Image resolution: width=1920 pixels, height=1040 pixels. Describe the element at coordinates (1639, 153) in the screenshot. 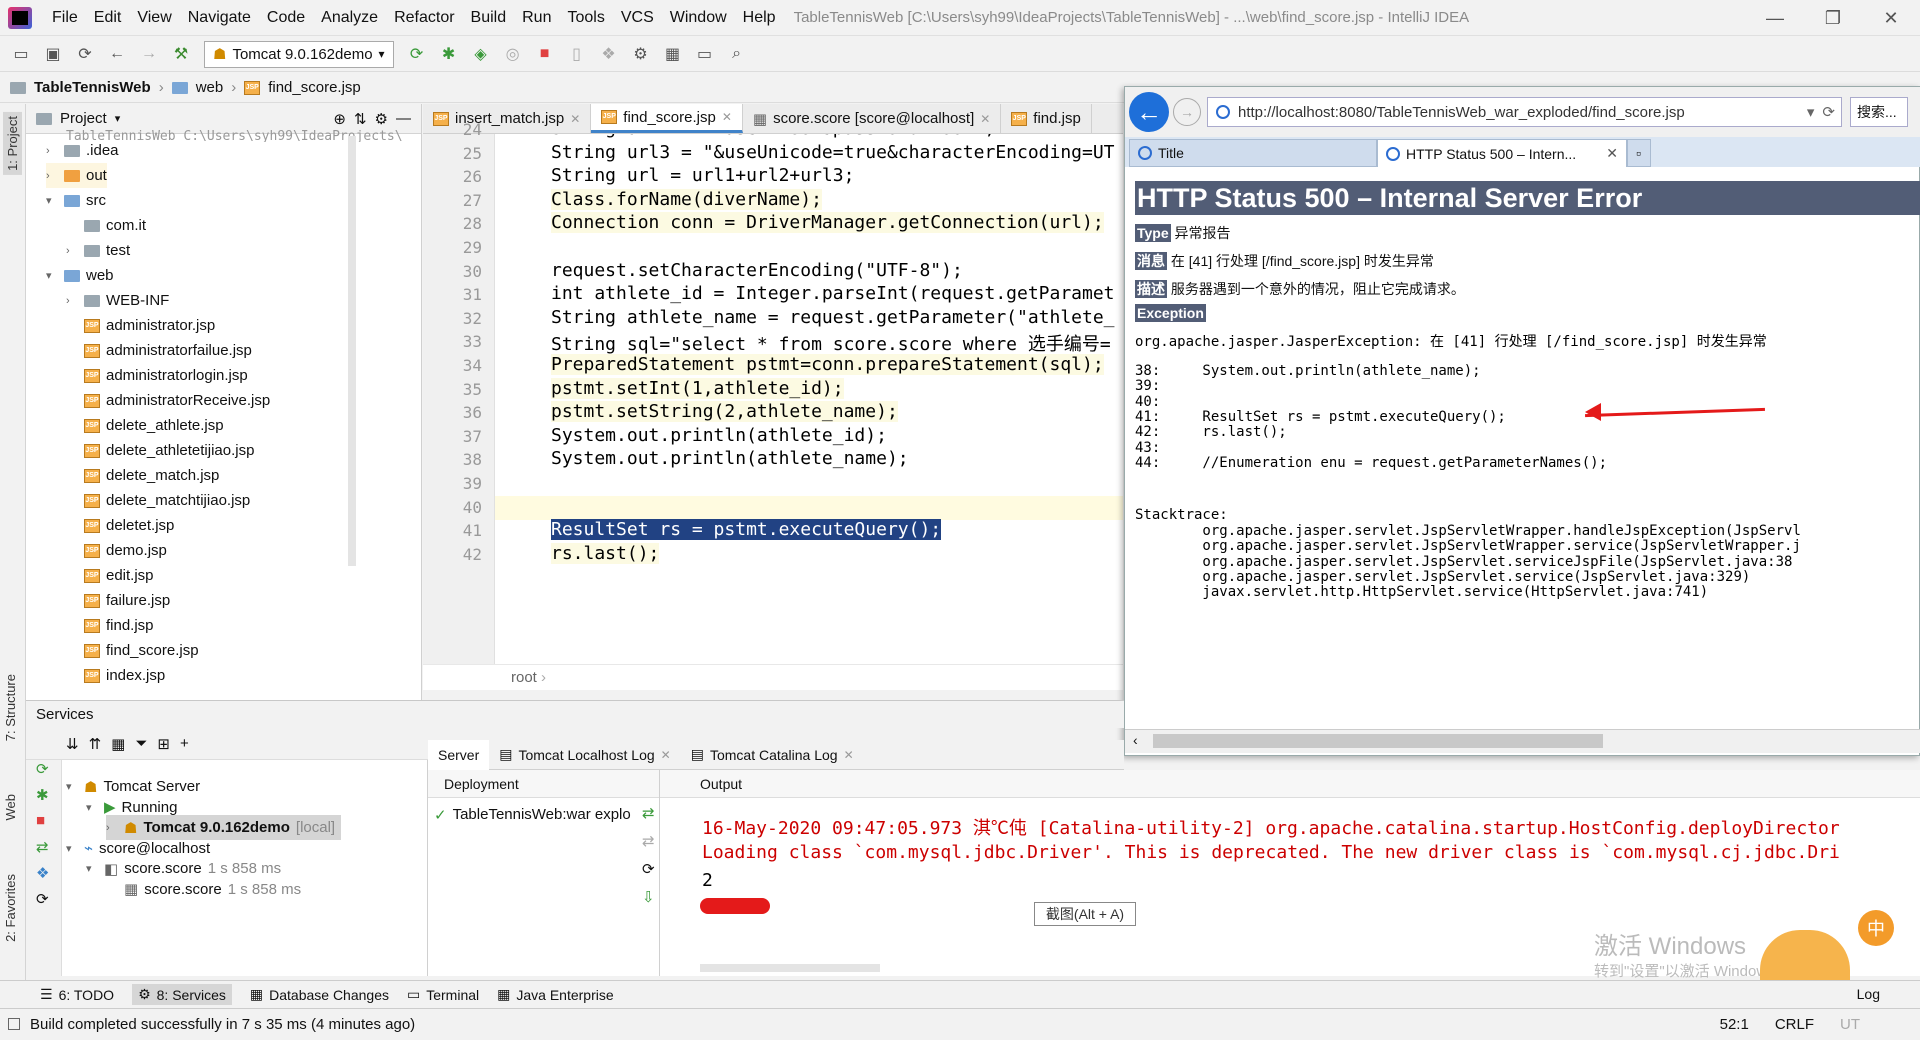

I see `new-tab-button: ▫` at that location.